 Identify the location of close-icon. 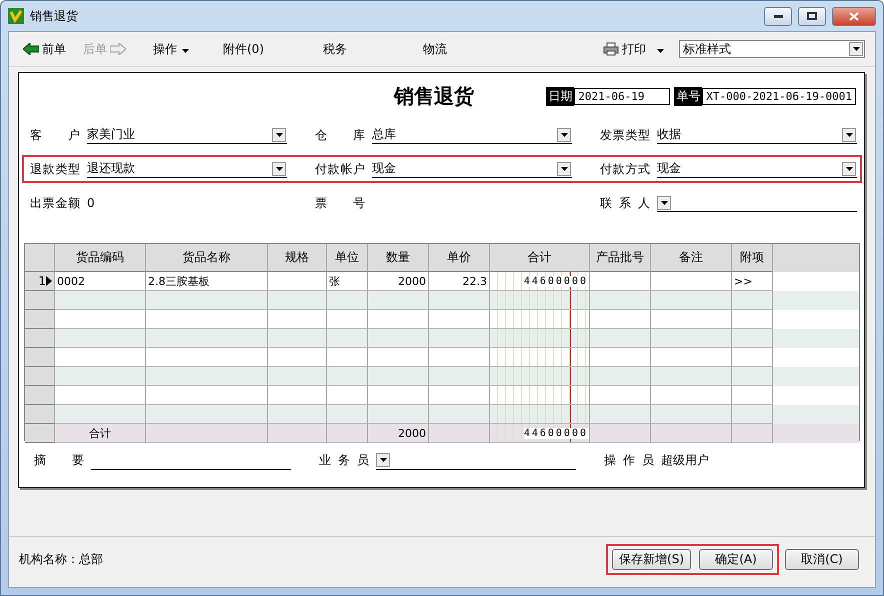
(854, 16).